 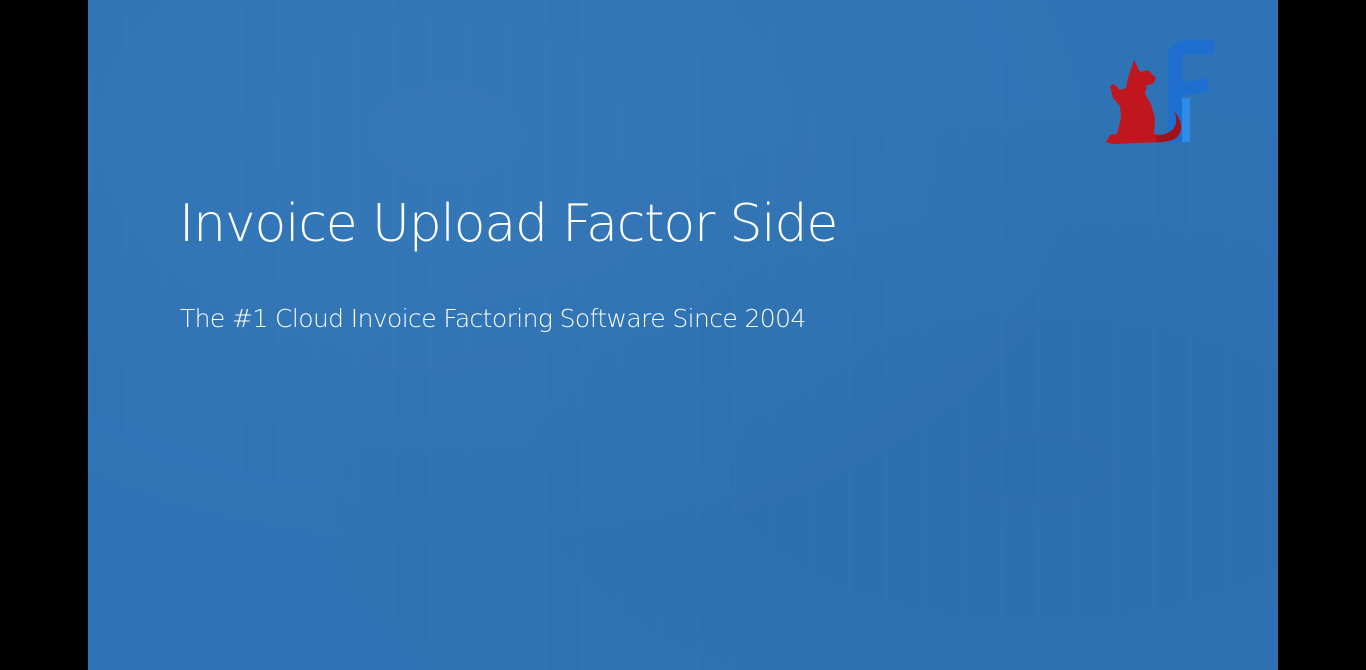 I want to click on logo-f-bar, so click(x=1195, y=87).